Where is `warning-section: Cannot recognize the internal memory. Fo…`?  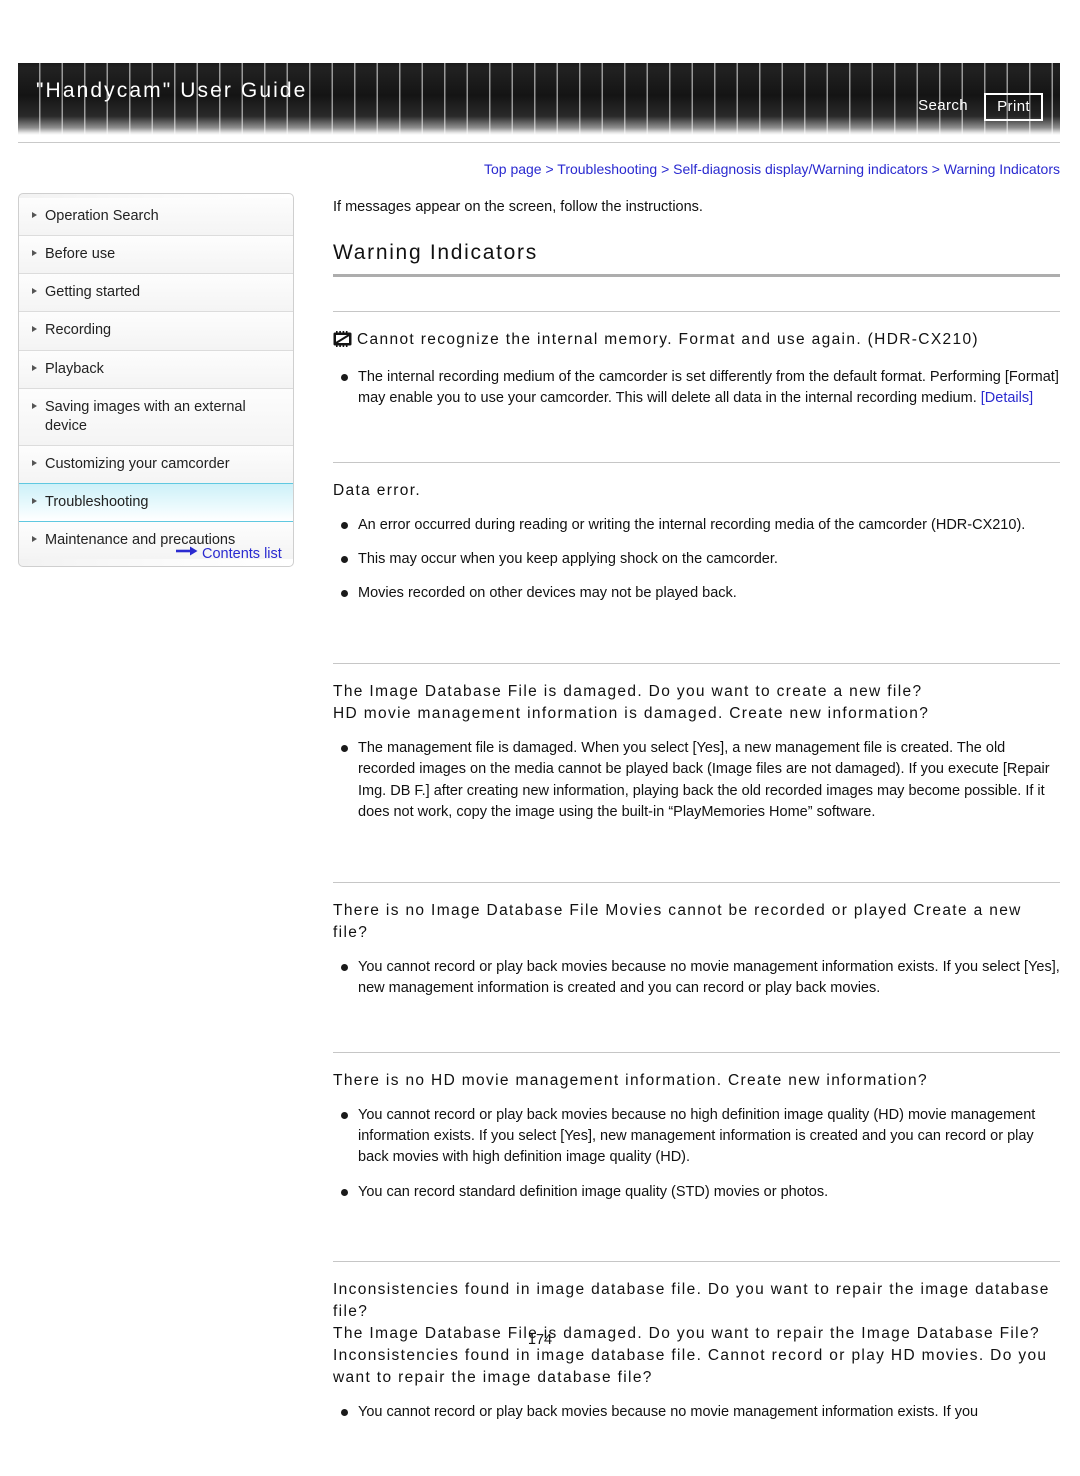 warning-section: Cannot recognize the internal memory. Fo… is located at coordinates (696, 386).